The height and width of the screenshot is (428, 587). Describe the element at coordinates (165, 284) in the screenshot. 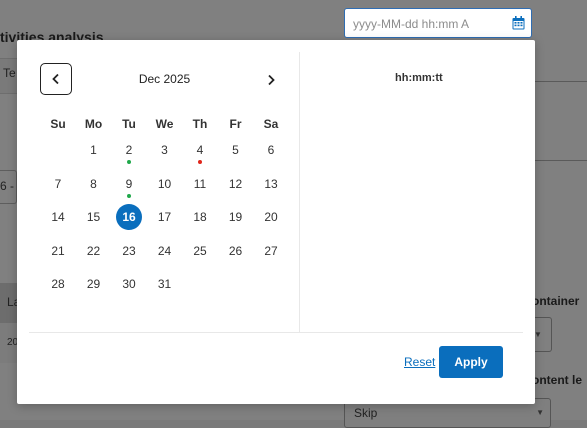

I see `calendar-day: 31` at that location.